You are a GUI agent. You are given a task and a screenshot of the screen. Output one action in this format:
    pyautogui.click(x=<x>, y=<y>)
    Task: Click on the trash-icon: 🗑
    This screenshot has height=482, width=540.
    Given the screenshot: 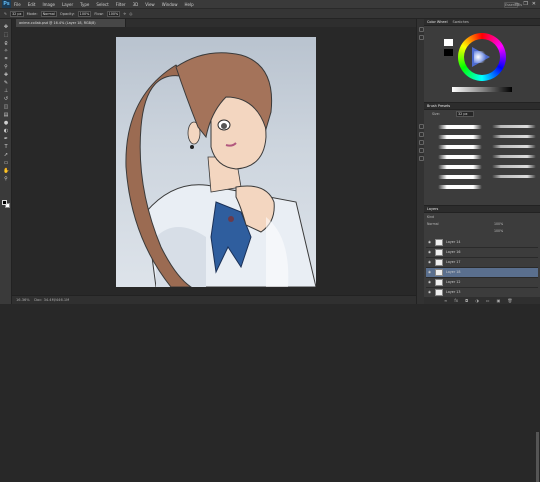 What is the action you would take?
    pyautogui.click(x=509, y=300)
    